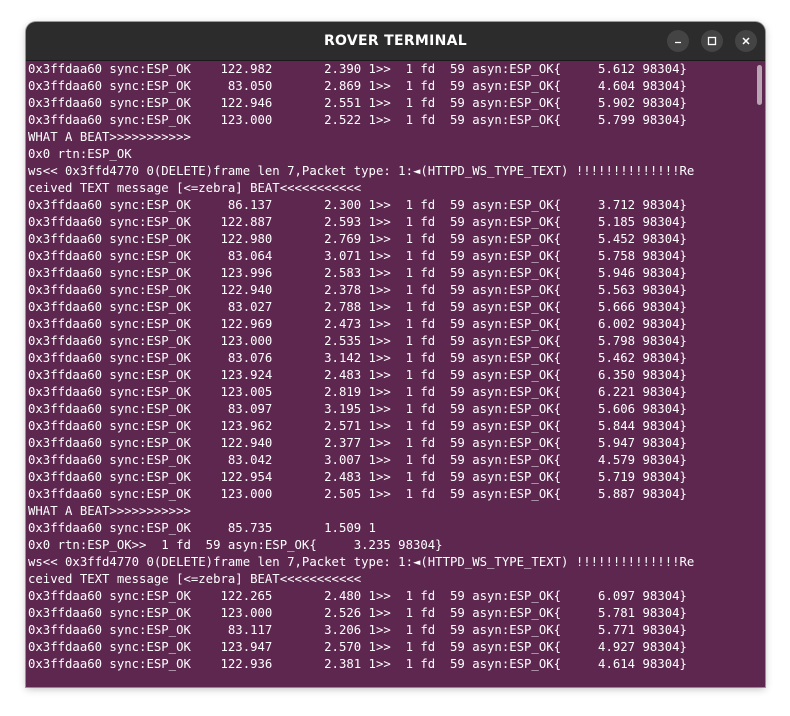 The height and width of the screenshot is (716, 790). I want to click on title-bar: ROVER TERMINAL, so click(395, 41).